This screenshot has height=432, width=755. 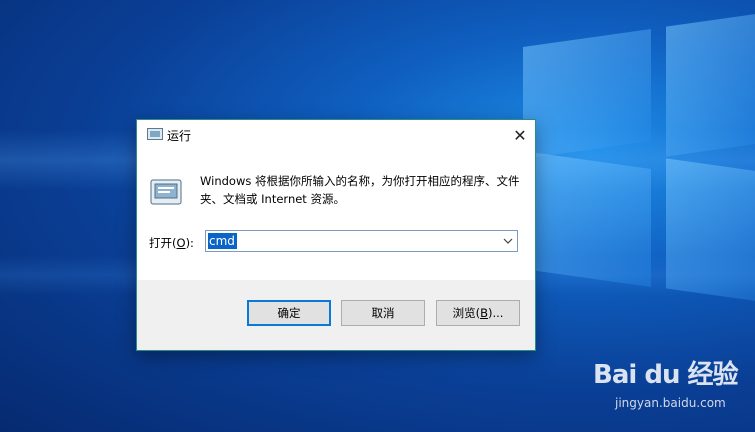 What do you see at coordinates (349, 241) in the screenshot?
I see `open-input` at bounding box center [349, 241].